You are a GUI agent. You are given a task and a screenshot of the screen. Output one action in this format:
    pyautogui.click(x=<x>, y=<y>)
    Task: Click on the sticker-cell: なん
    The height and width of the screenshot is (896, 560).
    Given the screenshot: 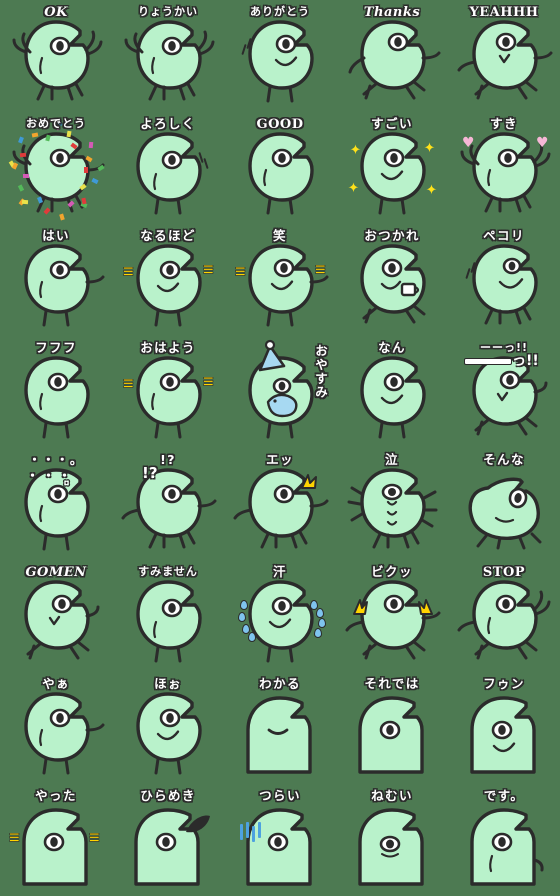 What is the action you would take?
    pyautogui.click(x=392, y=392)
    